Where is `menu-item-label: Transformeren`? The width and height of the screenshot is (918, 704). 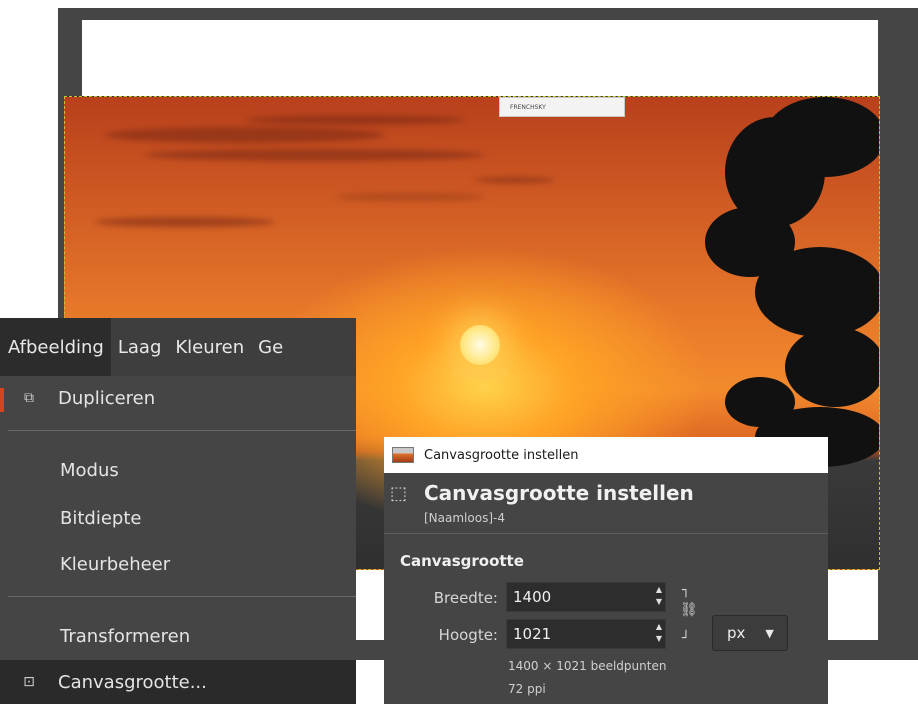 menu-item-label: Transformeren is located at coordinates (125, 636).